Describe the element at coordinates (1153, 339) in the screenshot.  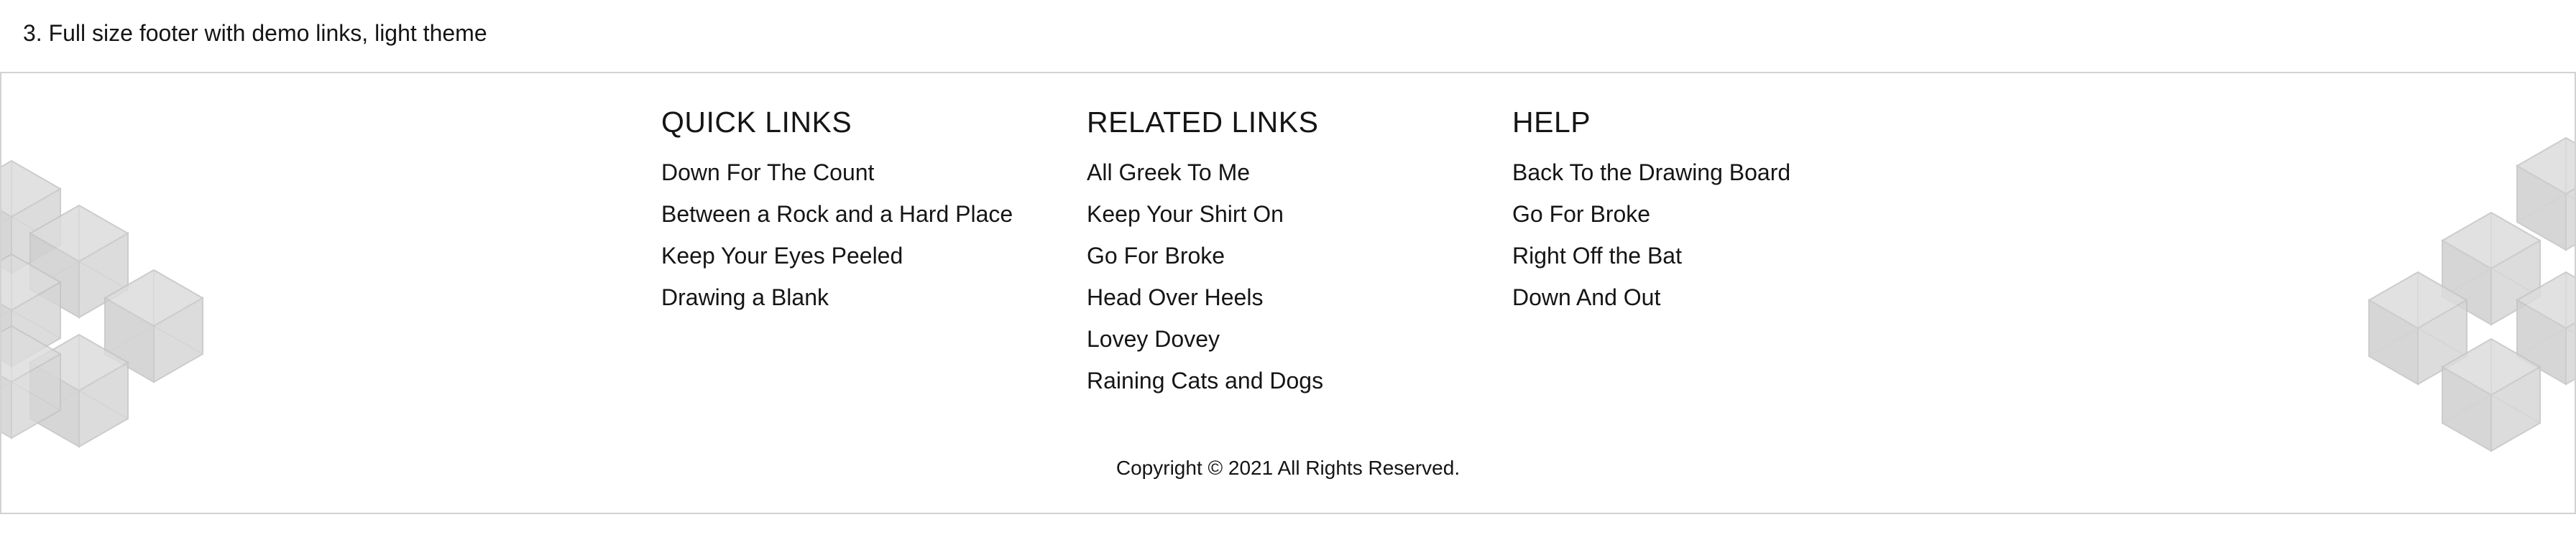
I see `footer-link: Lovey Dovey` at that location.